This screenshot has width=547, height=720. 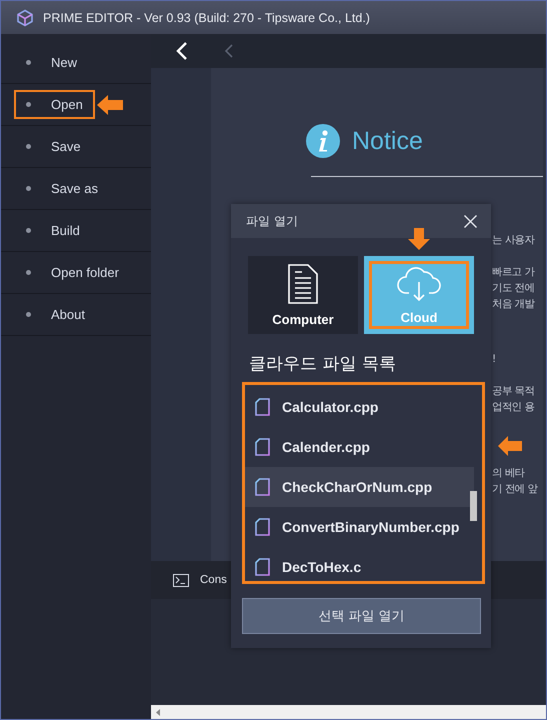 I want to click on document-icon, so click(x=303, y=284).